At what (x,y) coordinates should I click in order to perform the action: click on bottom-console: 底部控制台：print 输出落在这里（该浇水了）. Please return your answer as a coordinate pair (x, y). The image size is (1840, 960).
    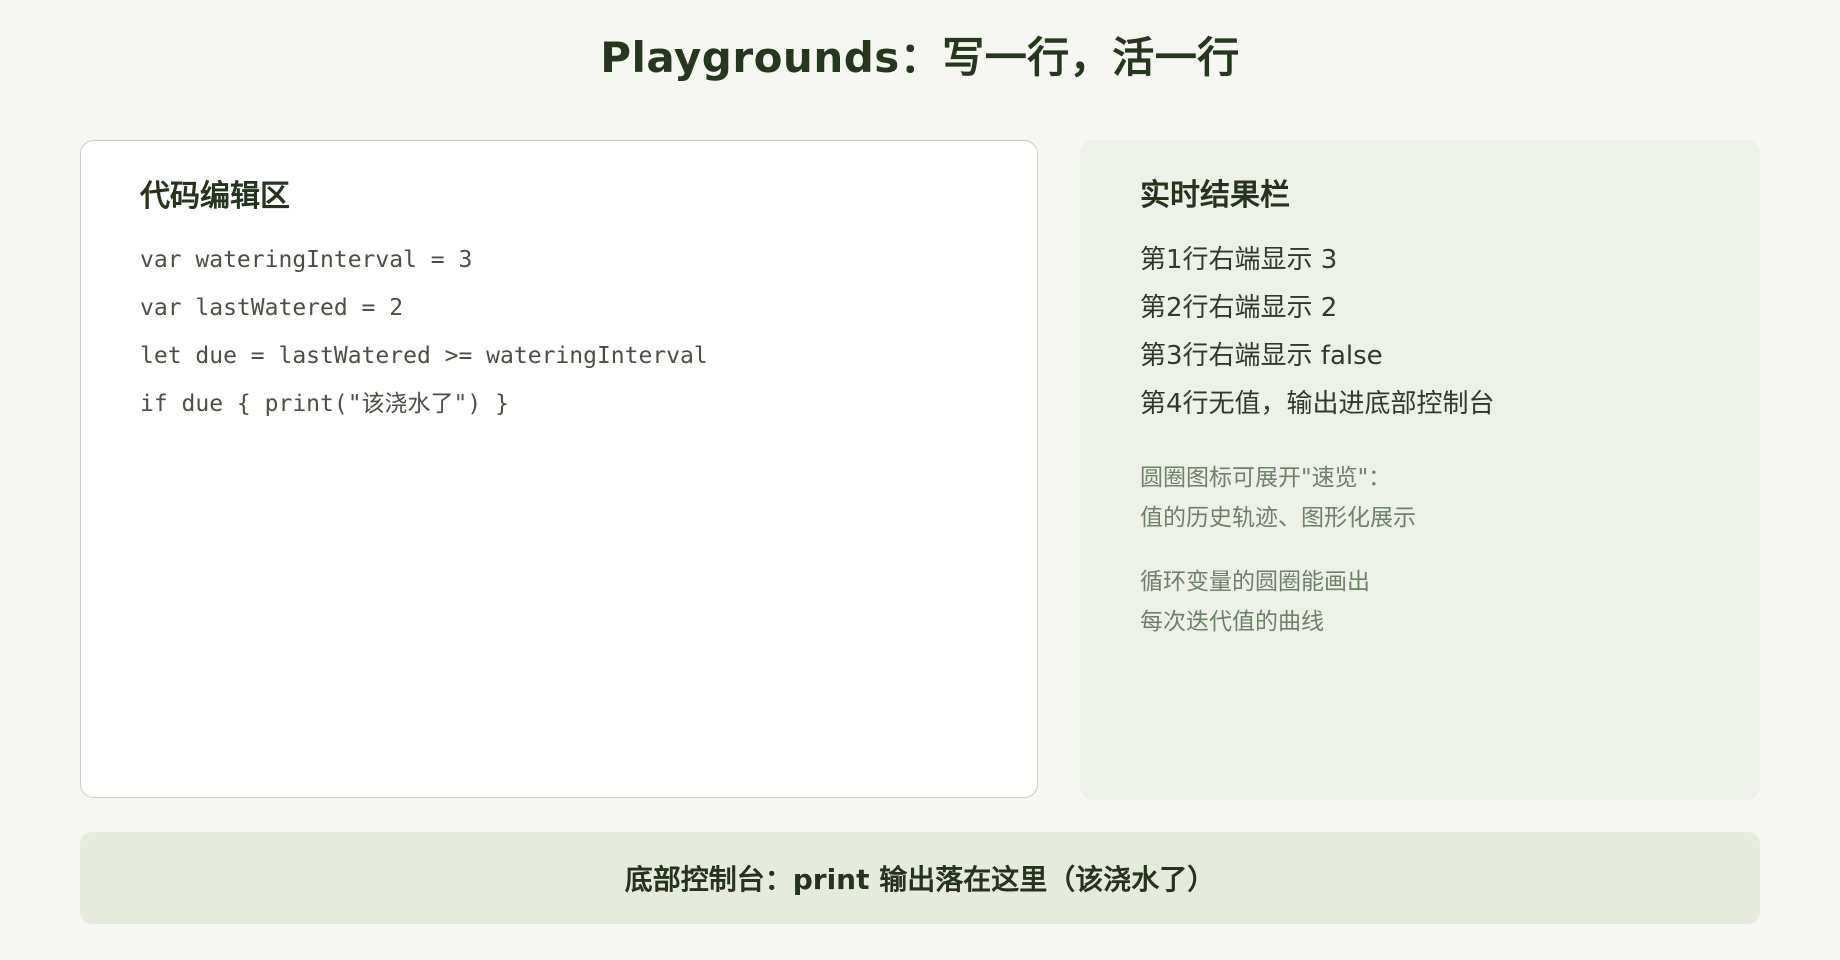
    Looking at the image, I should click on (920, 878).